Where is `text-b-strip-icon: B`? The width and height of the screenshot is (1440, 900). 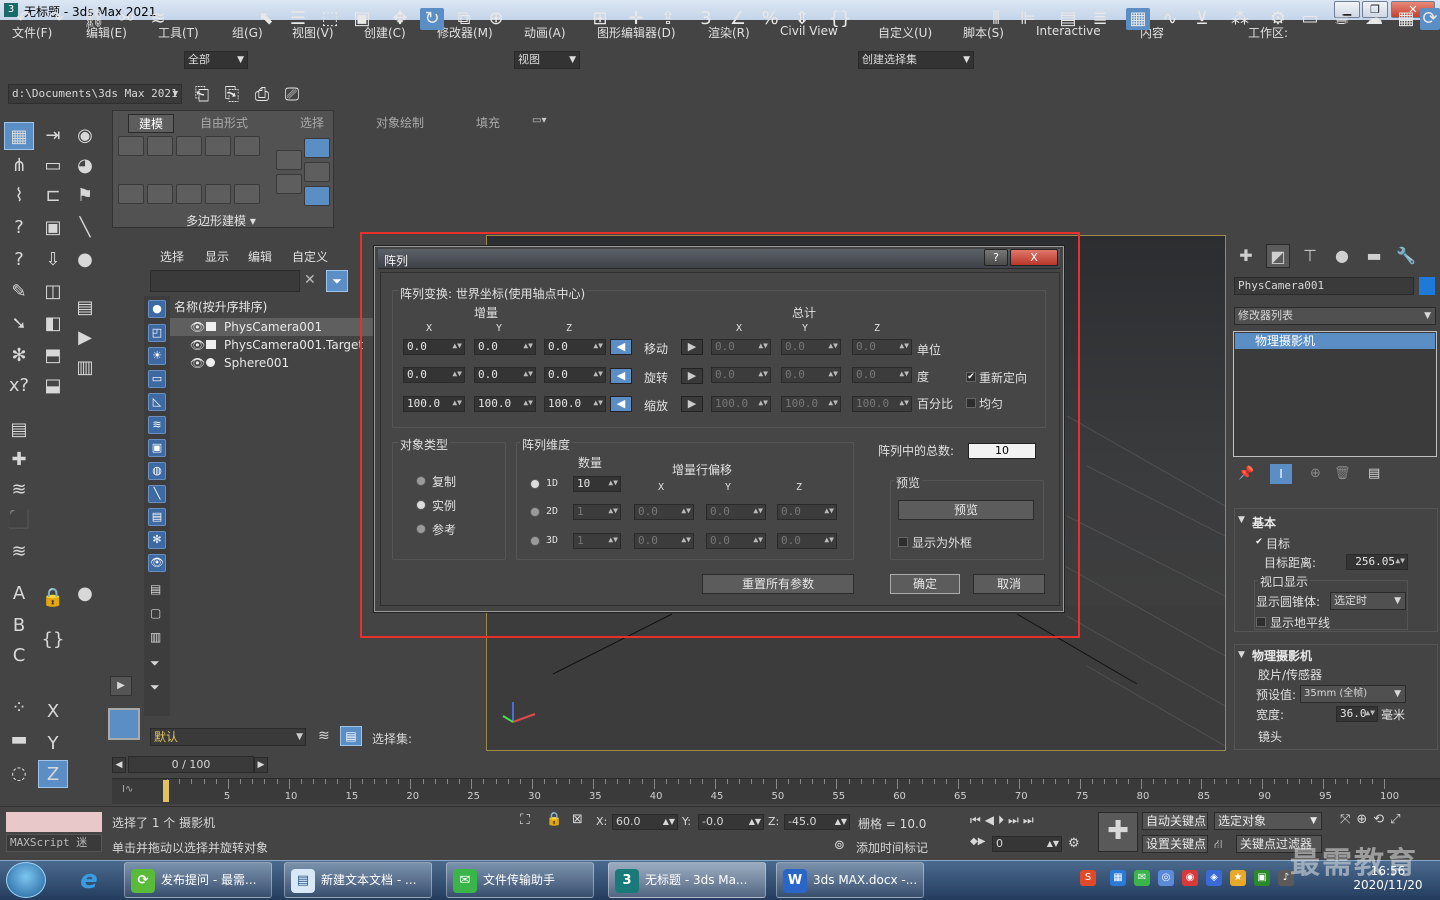
text-b-strip-icon: B is located at coordinates (19, 626).